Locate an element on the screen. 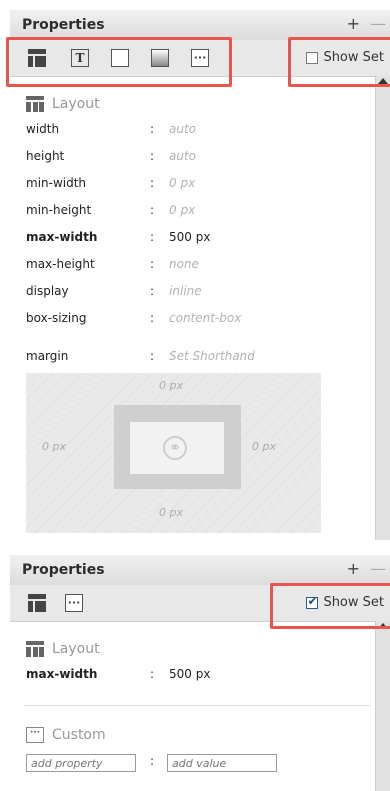 The height and width of the screenshot is (791, 390). property-name: margin is located at coordinates (47, 356).